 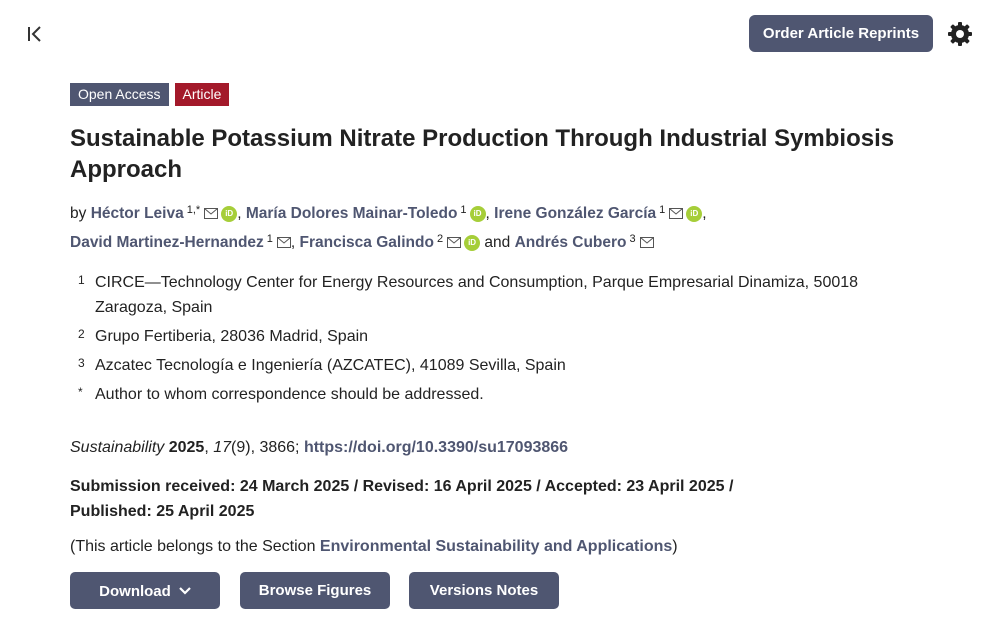 What do you see at coordinates (119, 94) in the screenshot?
I see `open-access-badge: Open Access` at bounding box center [119, 94].